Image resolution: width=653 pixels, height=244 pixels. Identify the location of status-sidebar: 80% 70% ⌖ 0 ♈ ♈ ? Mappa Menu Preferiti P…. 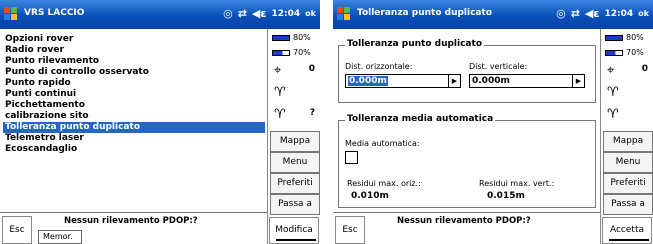
(293, 136).